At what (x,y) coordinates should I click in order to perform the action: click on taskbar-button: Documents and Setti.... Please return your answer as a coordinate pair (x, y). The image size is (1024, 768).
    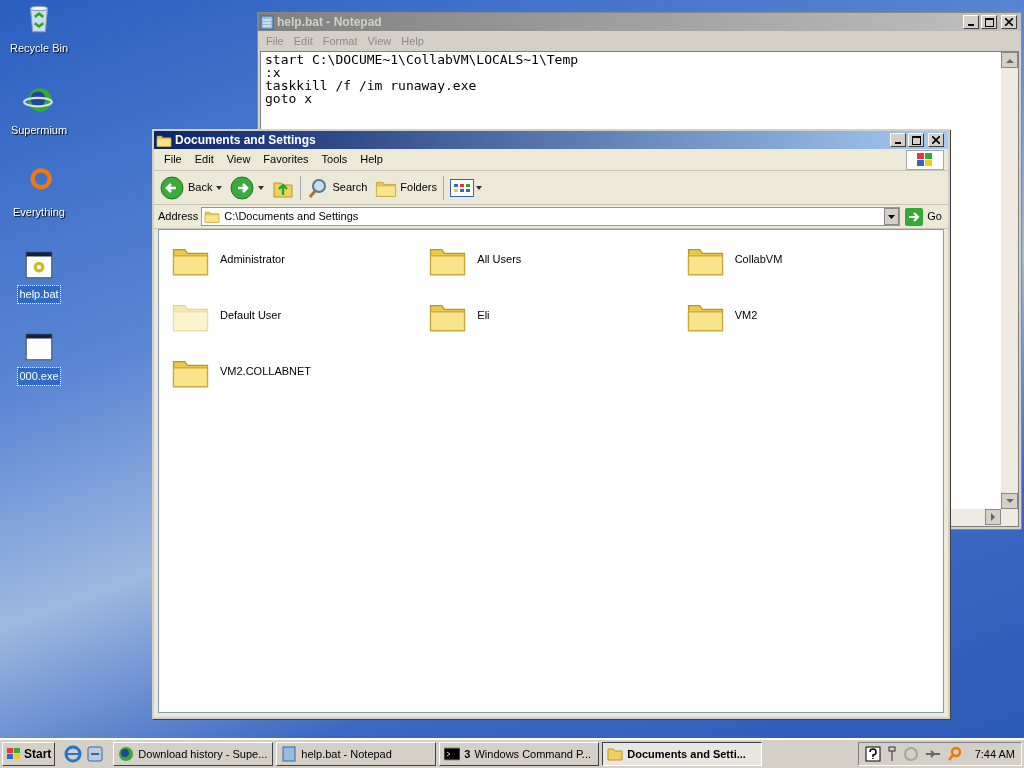
    Looking at the image, I should click on (682, 754).